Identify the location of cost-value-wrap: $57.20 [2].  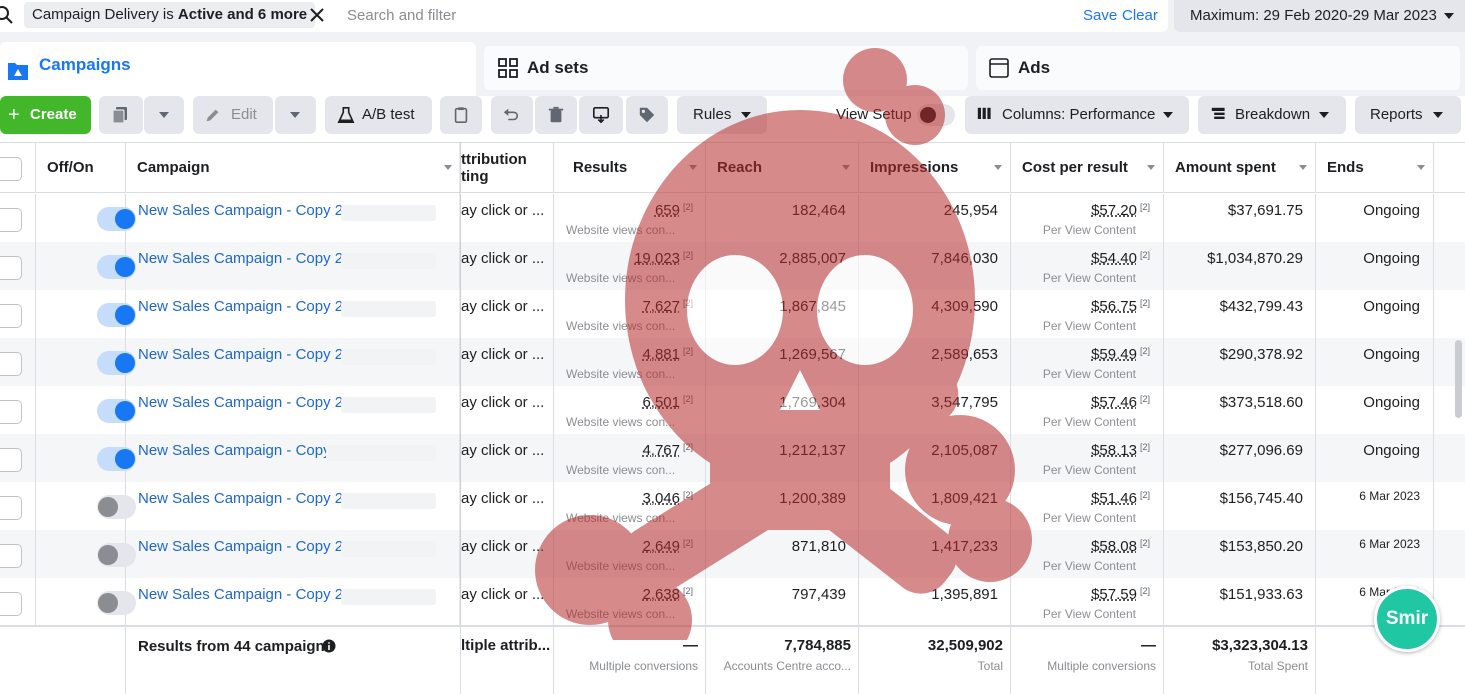
(1120, 210).